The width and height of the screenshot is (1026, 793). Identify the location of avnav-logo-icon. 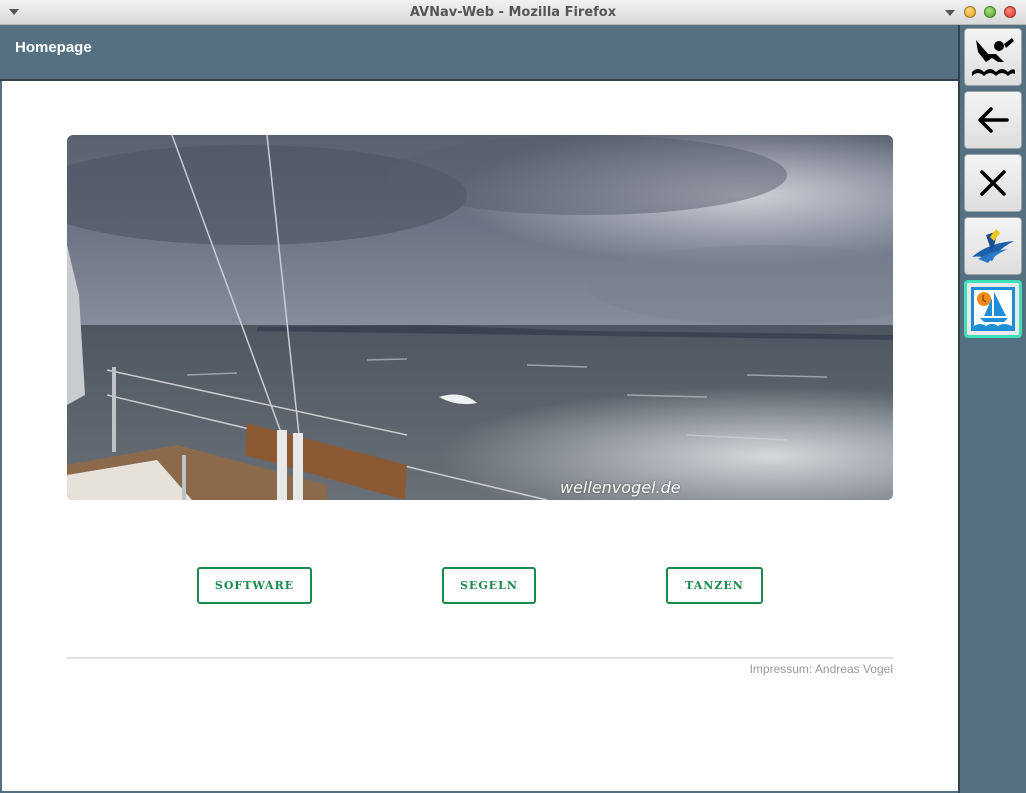
(993, 246).